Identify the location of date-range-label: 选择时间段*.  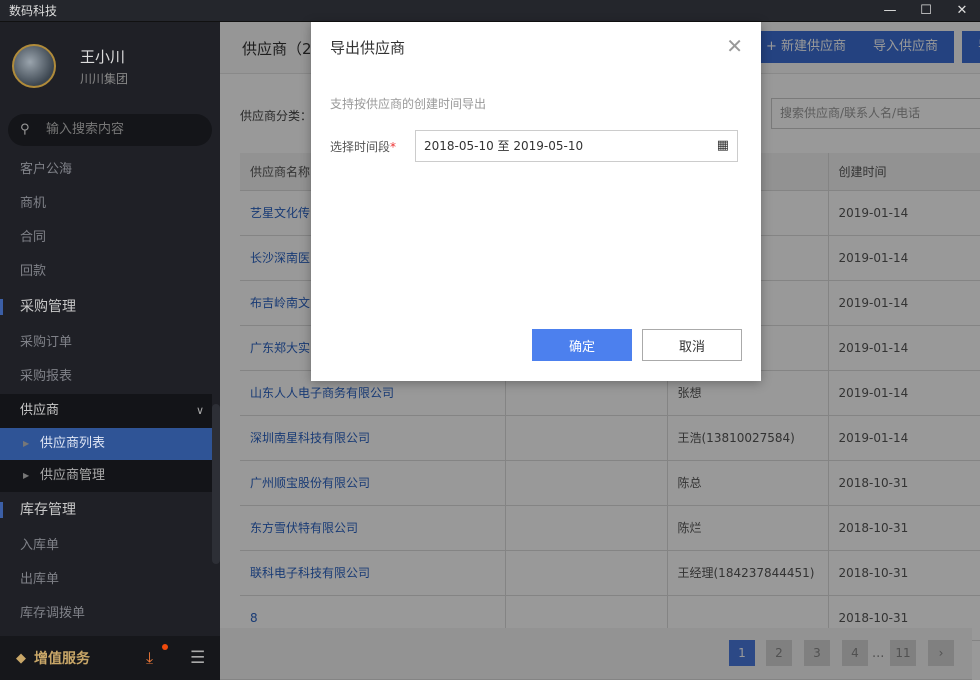
(363, 147).